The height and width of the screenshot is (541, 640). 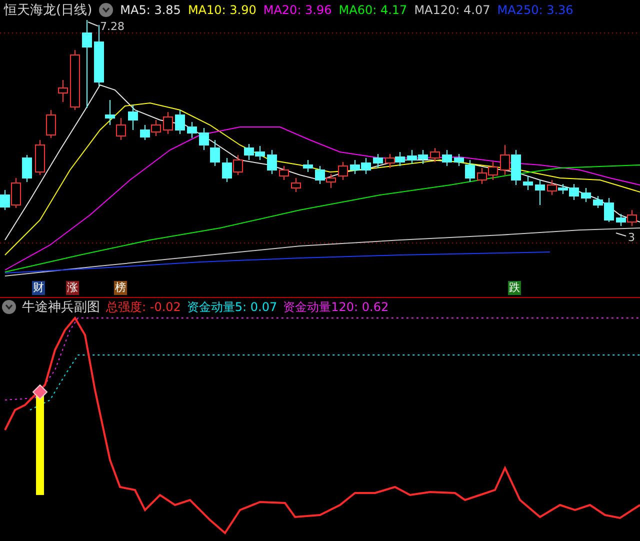 What do you see at coordinates (48, 10) in the screenshot?
I see `chart-title: 恒天海龙(日线)` at bounding box center [48, 10].